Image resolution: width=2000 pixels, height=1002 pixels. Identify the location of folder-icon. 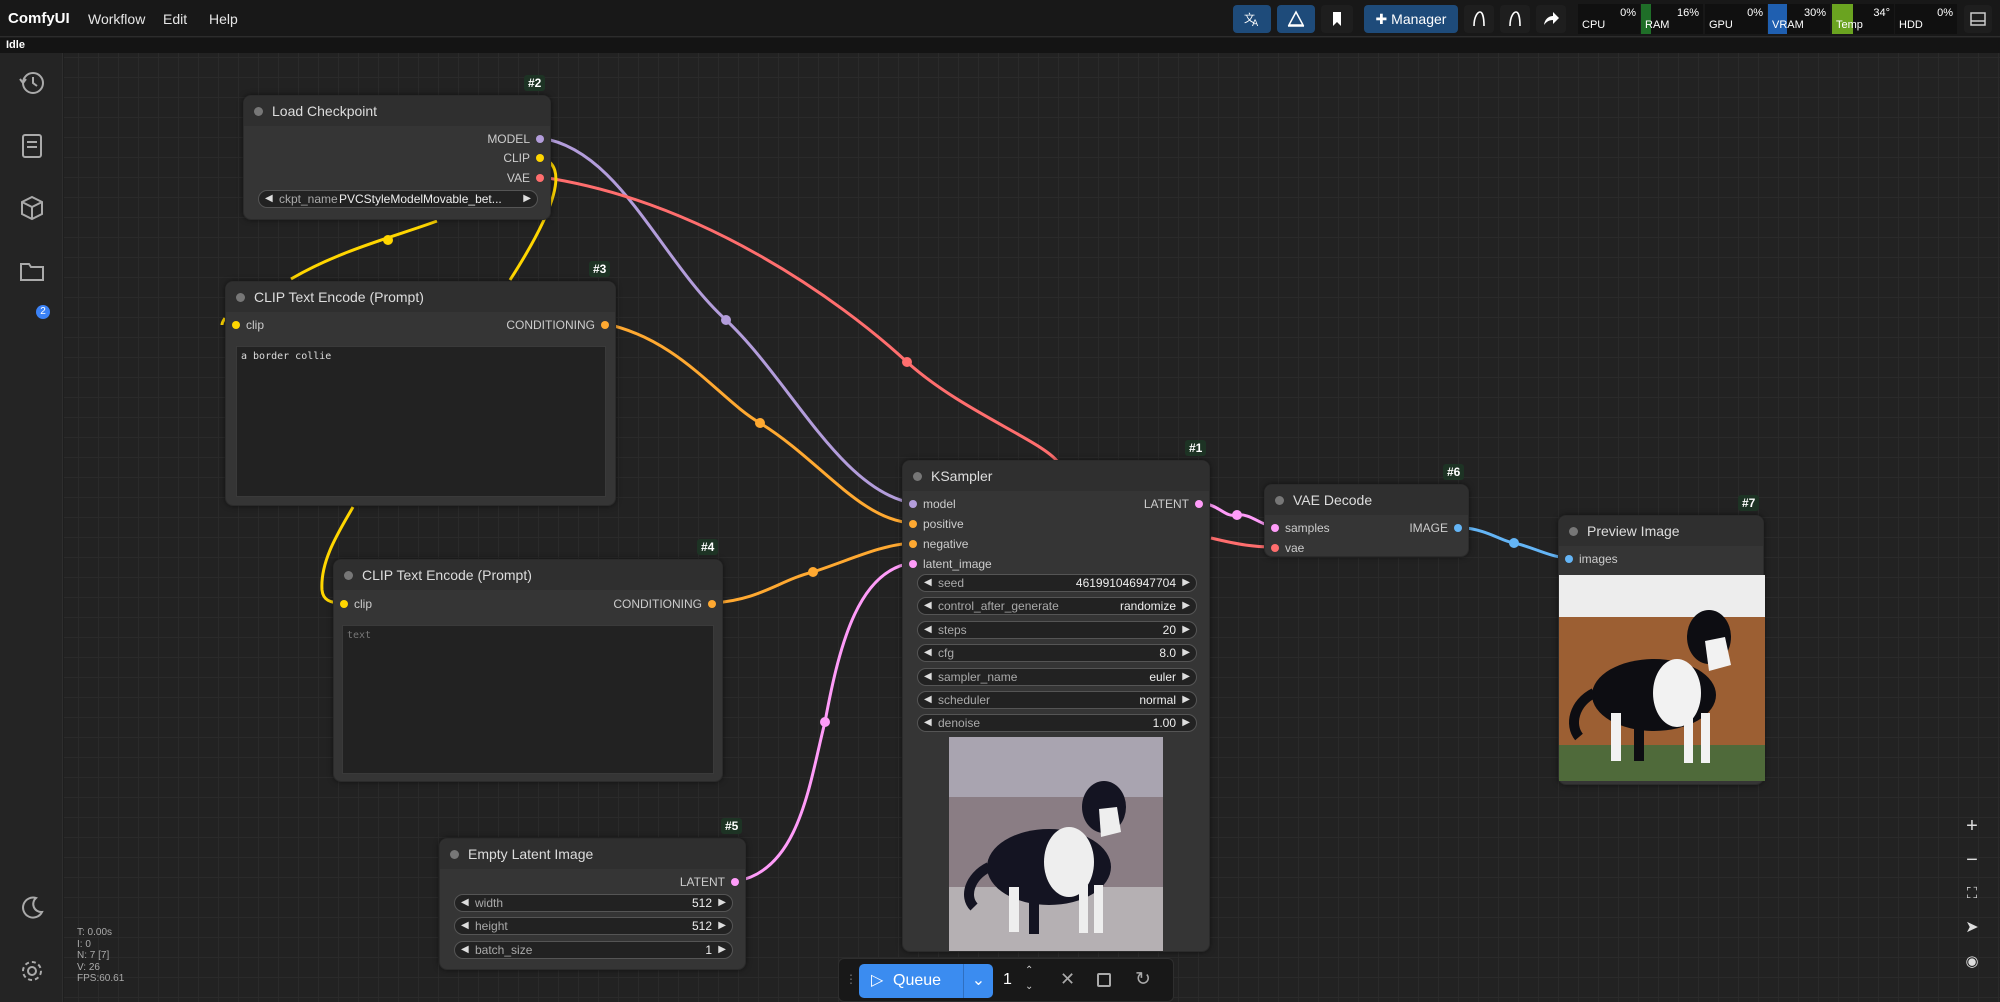
(32, 271).